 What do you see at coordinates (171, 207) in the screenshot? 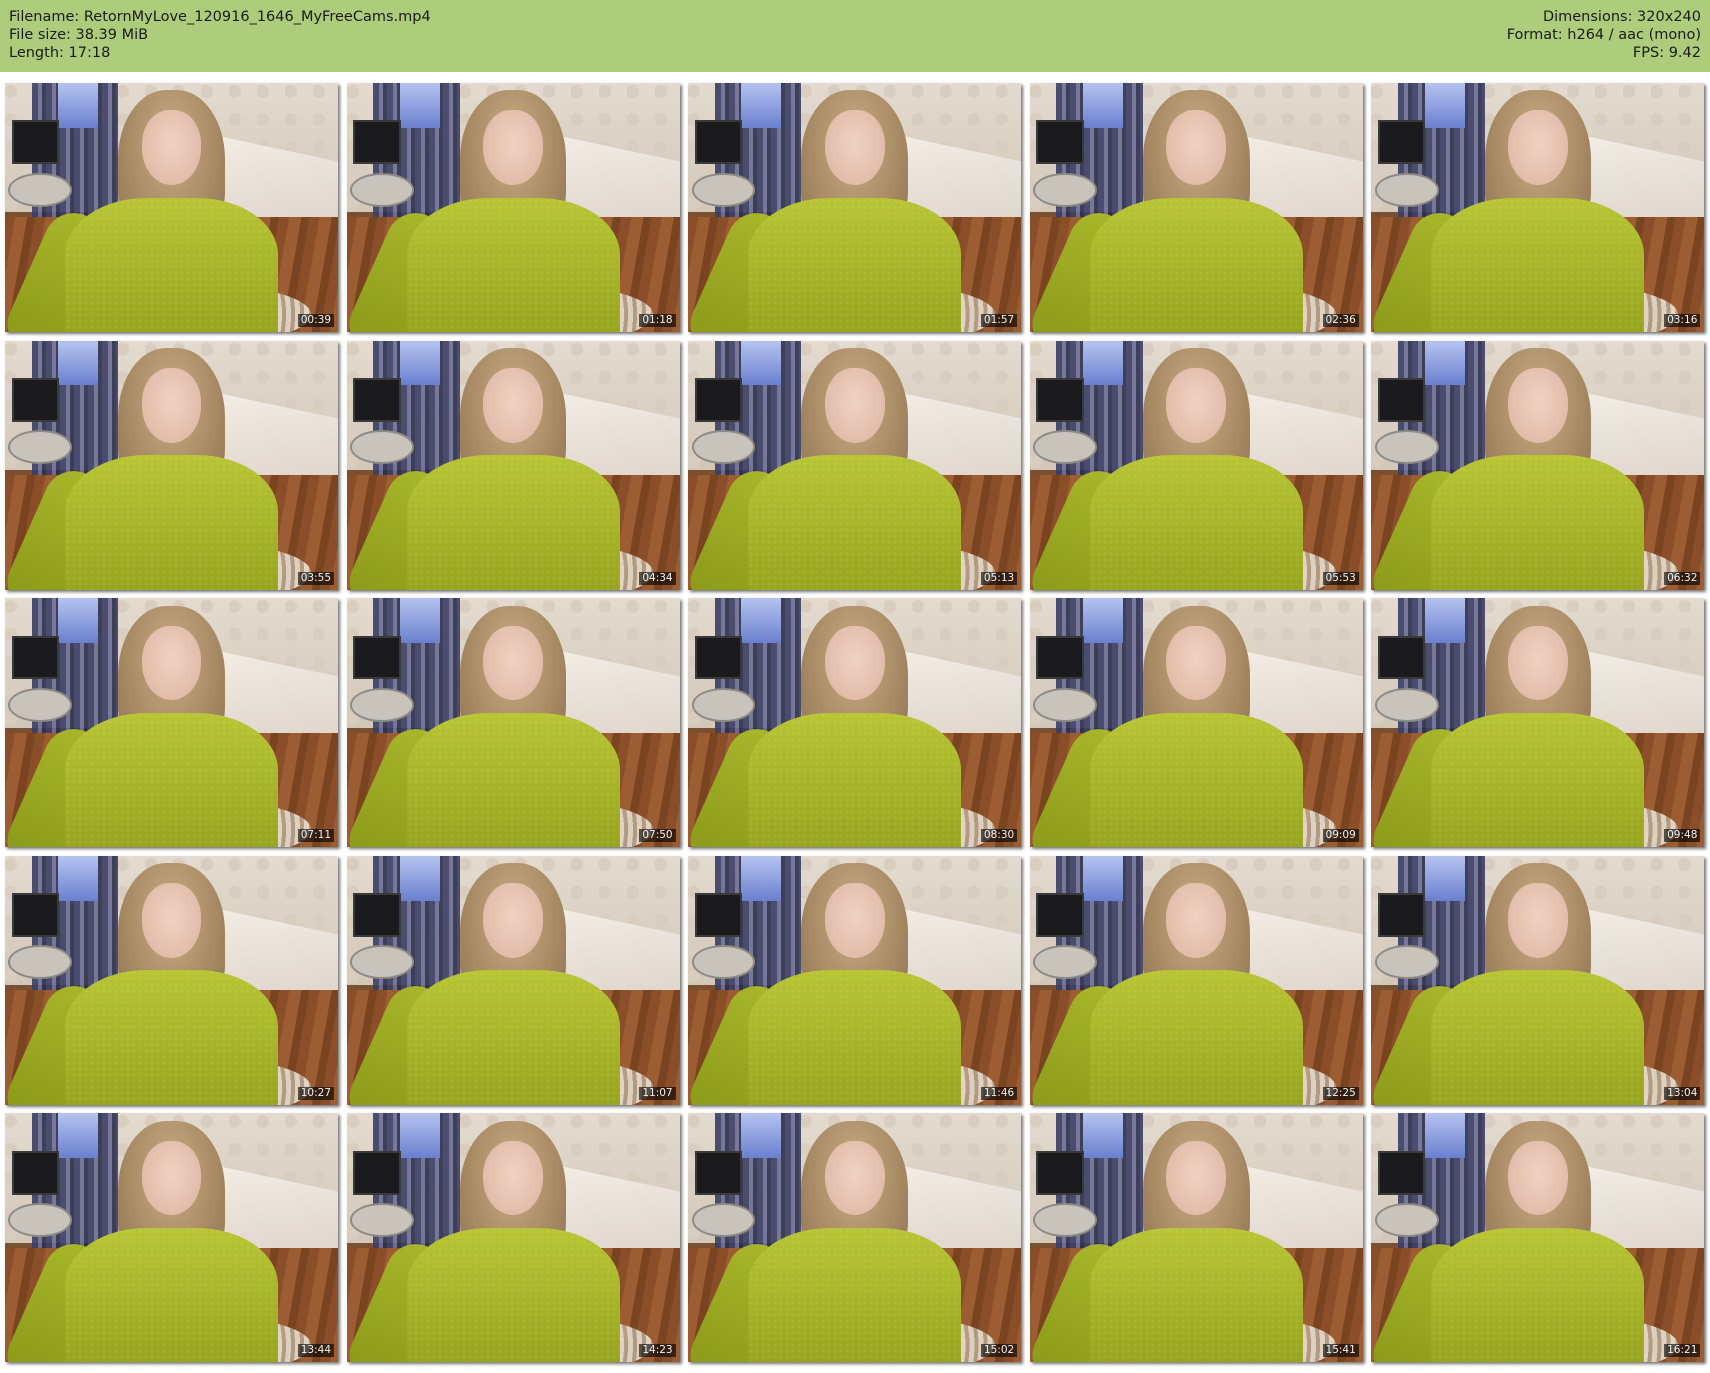
I see `video-thumbnail: 00:39` at bounding box center [171, 207].